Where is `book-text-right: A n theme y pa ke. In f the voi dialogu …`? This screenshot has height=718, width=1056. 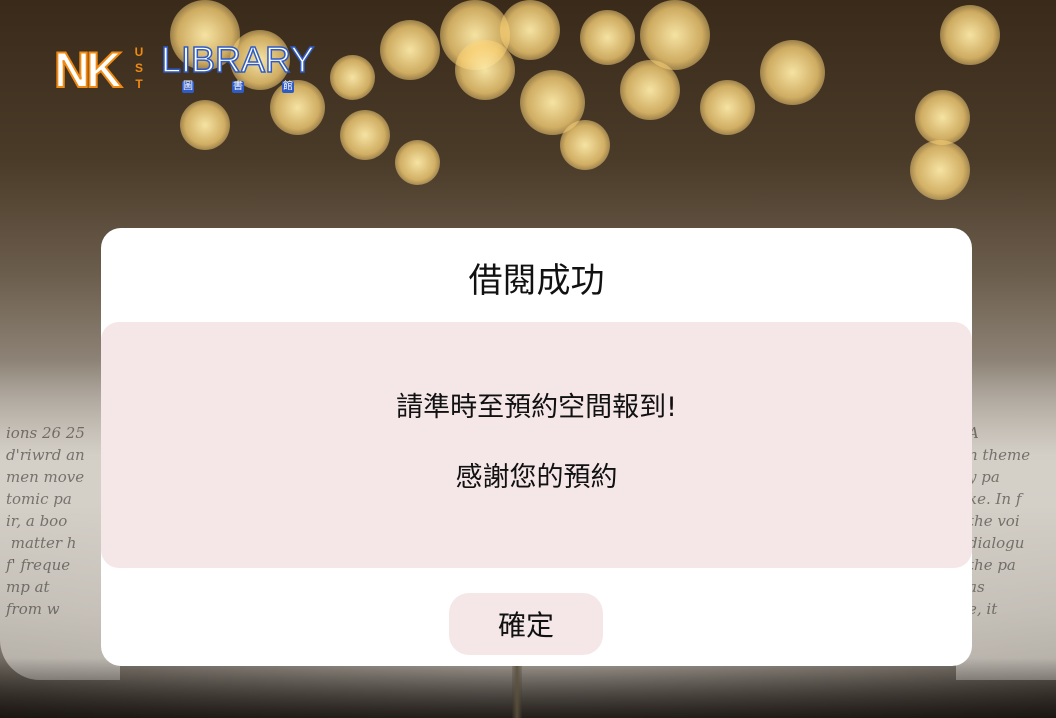 book-text-right: A n theme y pa ke. In f the voi dialogu … is located at coordinates (999, 521).